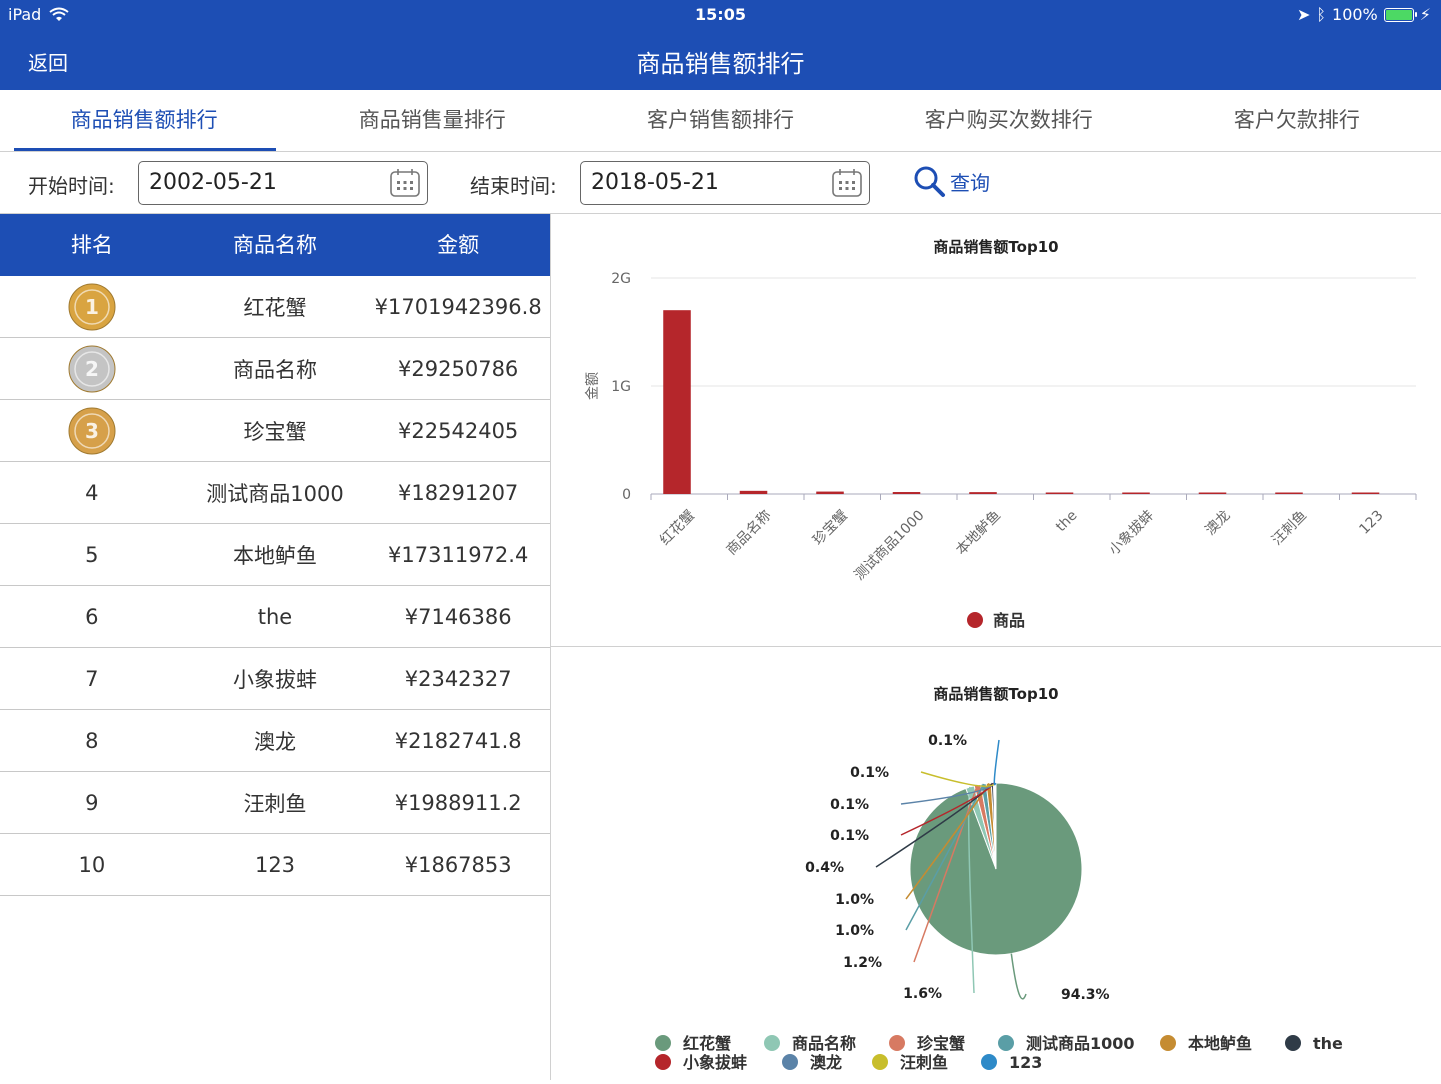  Describe the element at coordinates (1297, 120) in the screenshot. I see `tab-customer-debt: 客户欠款排行` at that location.